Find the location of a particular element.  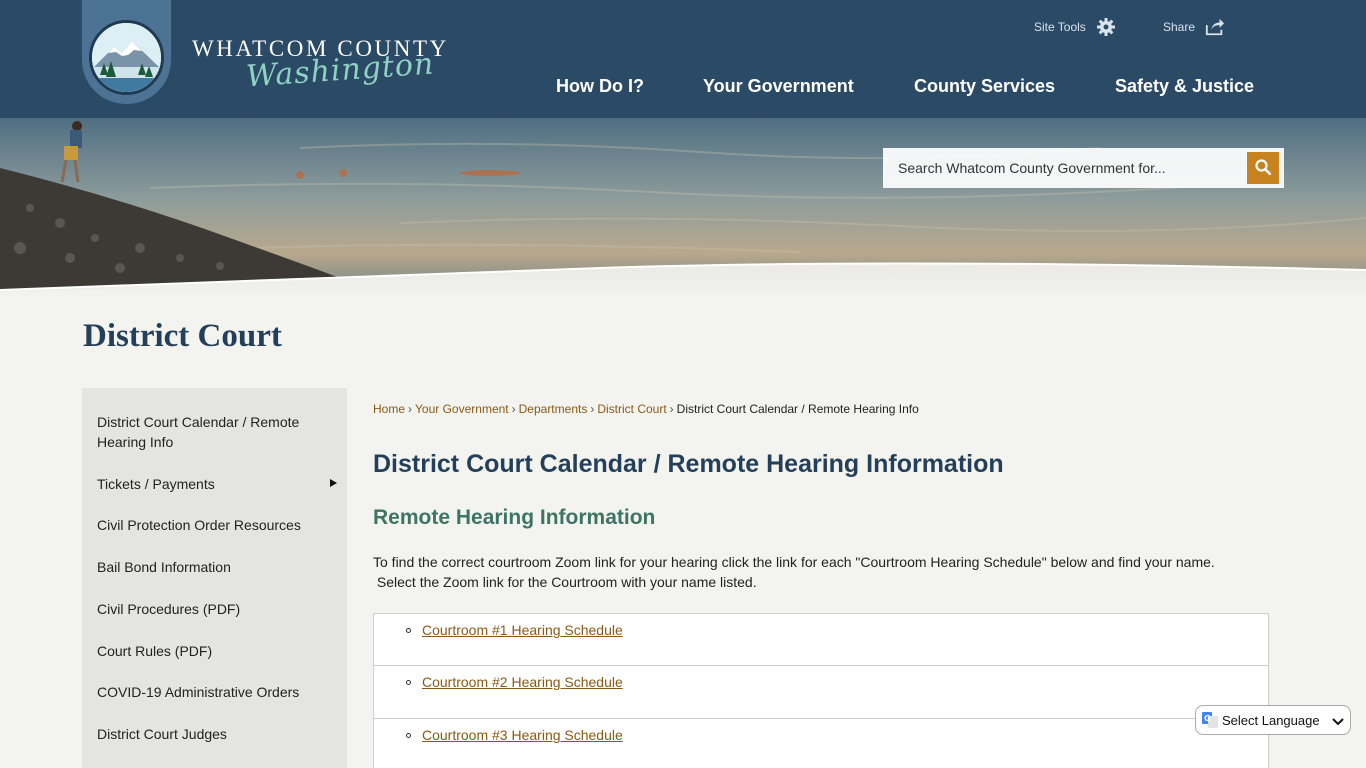

table-row: Courtroom #2 Hearing Schedule is located at coordinates (821, 692).